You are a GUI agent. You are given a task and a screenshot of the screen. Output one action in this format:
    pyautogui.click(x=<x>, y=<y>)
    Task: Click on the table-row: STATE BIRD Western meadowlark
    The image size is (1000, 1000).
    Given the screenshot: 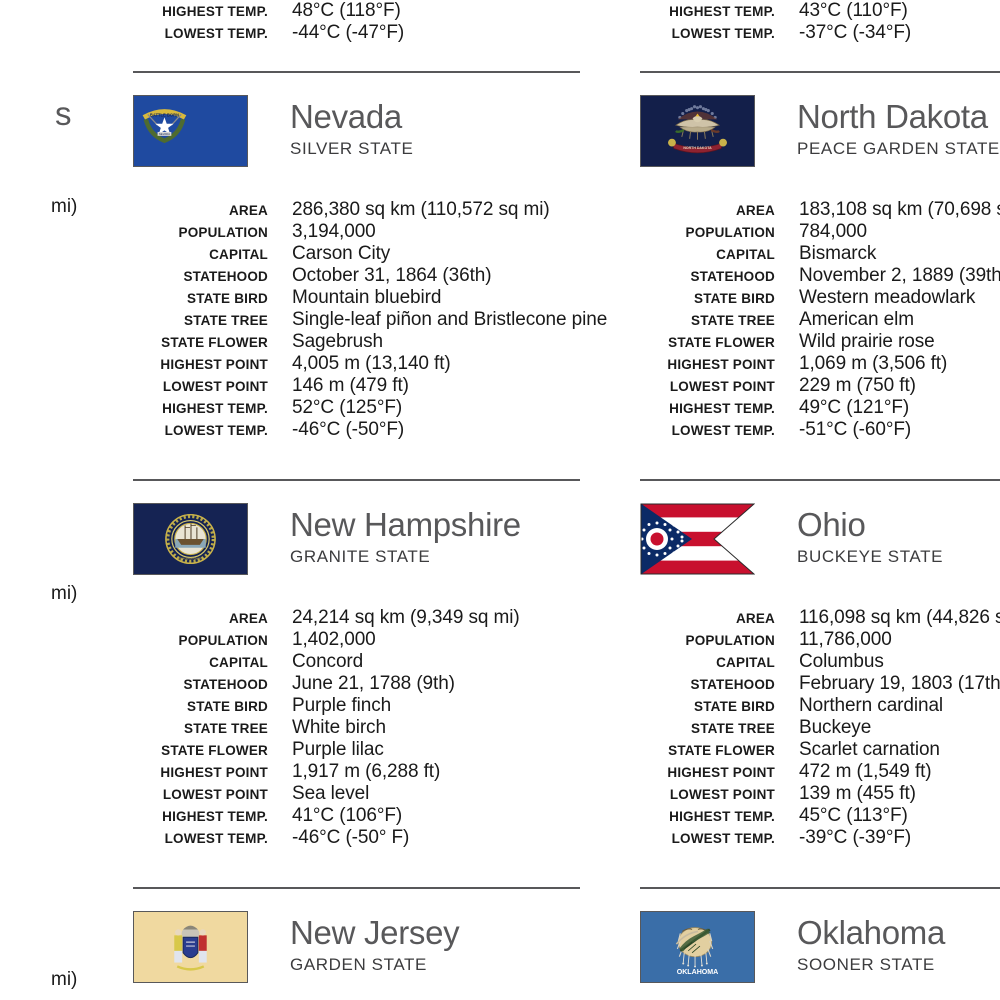 What is the action you would take?
    pyautogui.click(x=820, y=298)
    